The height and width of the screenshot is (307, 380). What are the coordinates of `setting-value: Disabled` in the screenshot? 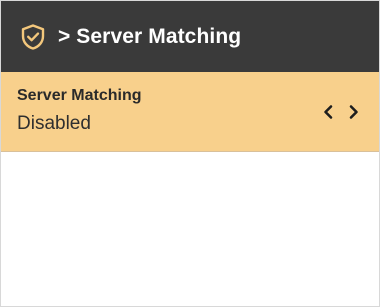 It's located at (54, 123).